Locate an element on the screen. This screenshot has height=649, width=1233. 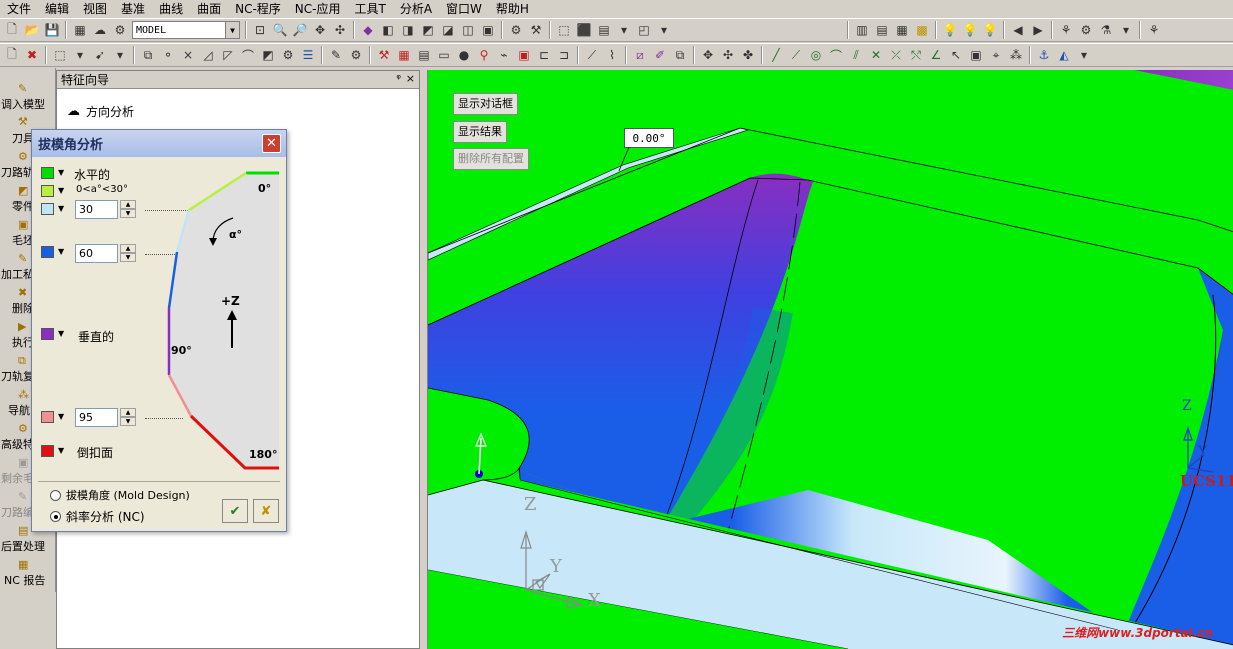
menu-help: 帮助H is located at coordinates (512, 9).